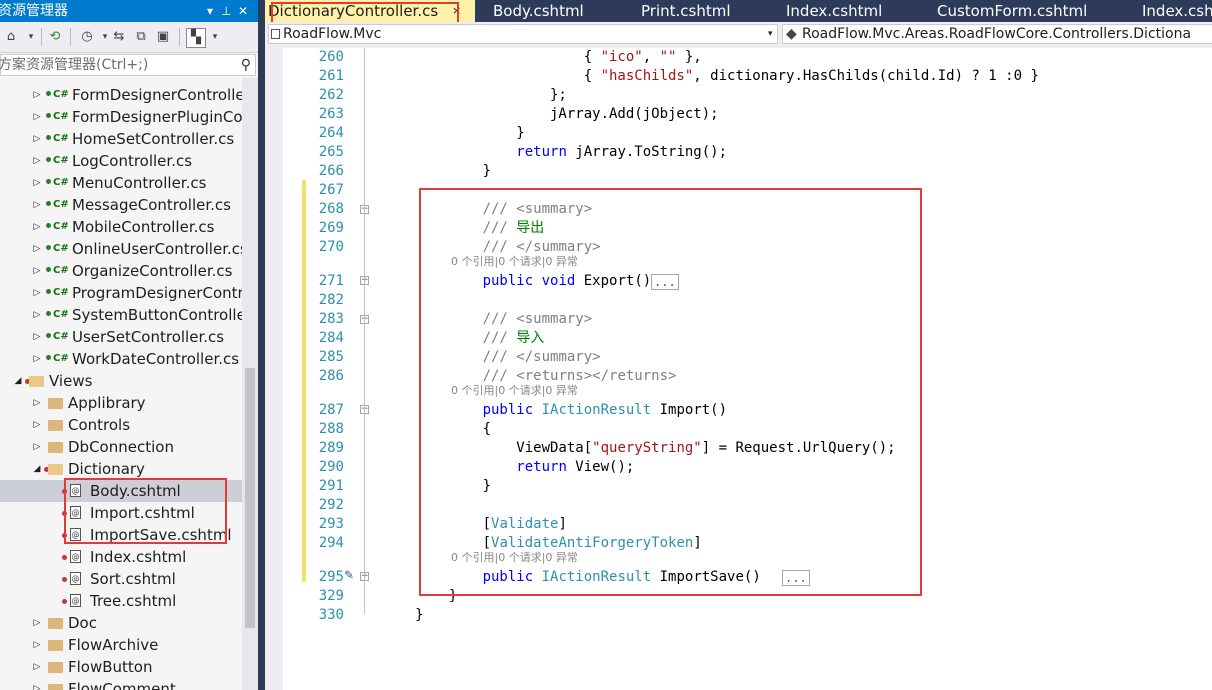 The height and width of the screenshot is (690, 1212). Describe the element at coordinates (331, 209) in the screenshot. I see `line-number: 268` at that location.